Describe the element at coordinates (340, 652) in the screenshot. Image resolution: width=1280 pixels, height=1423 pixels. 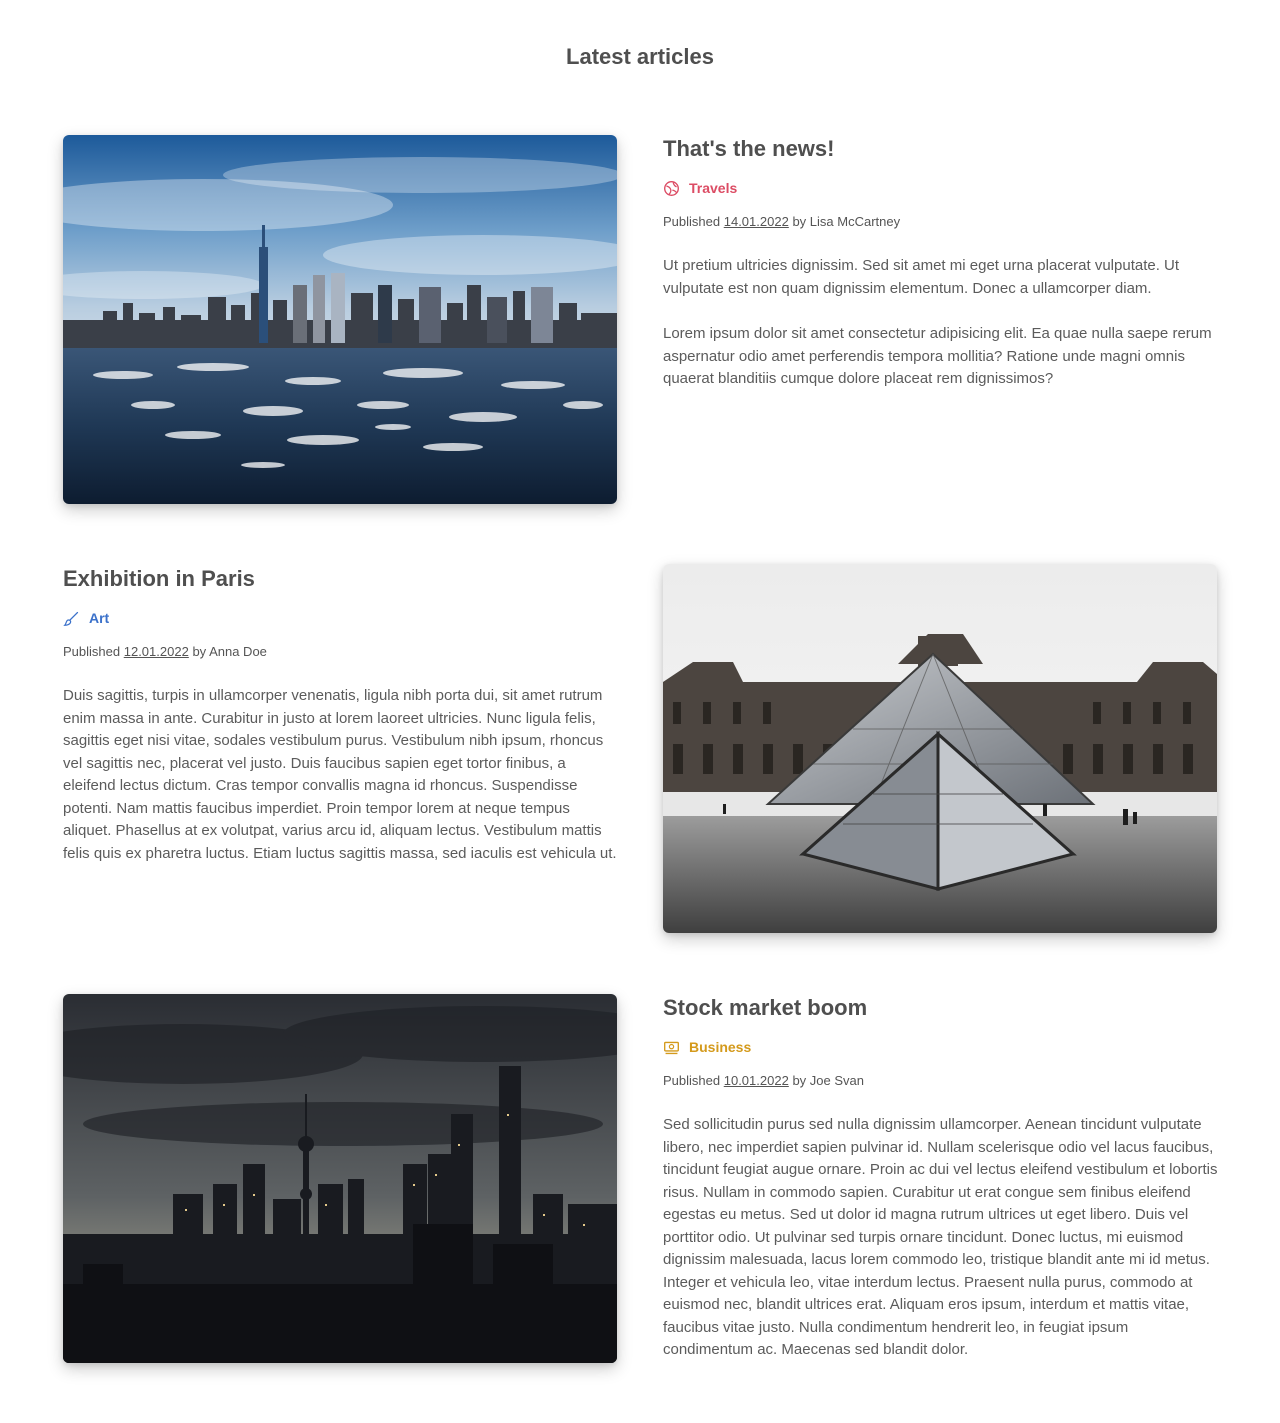
I see `article-meta: Published 12.01.2022 by Anna Doe` at that location.